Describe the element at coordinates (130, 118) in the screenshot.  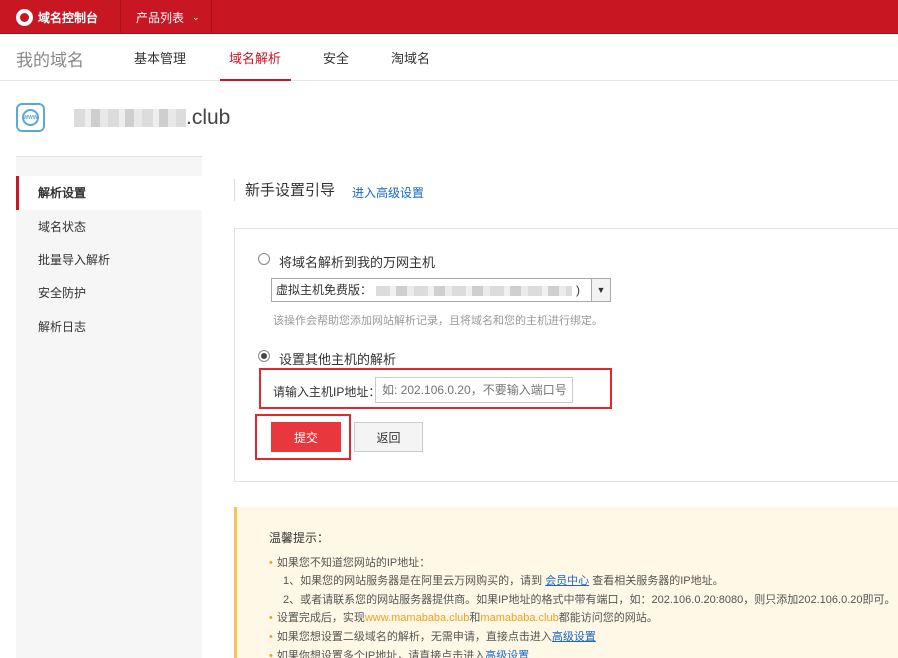
I see `domain-name-redacted` at that location.